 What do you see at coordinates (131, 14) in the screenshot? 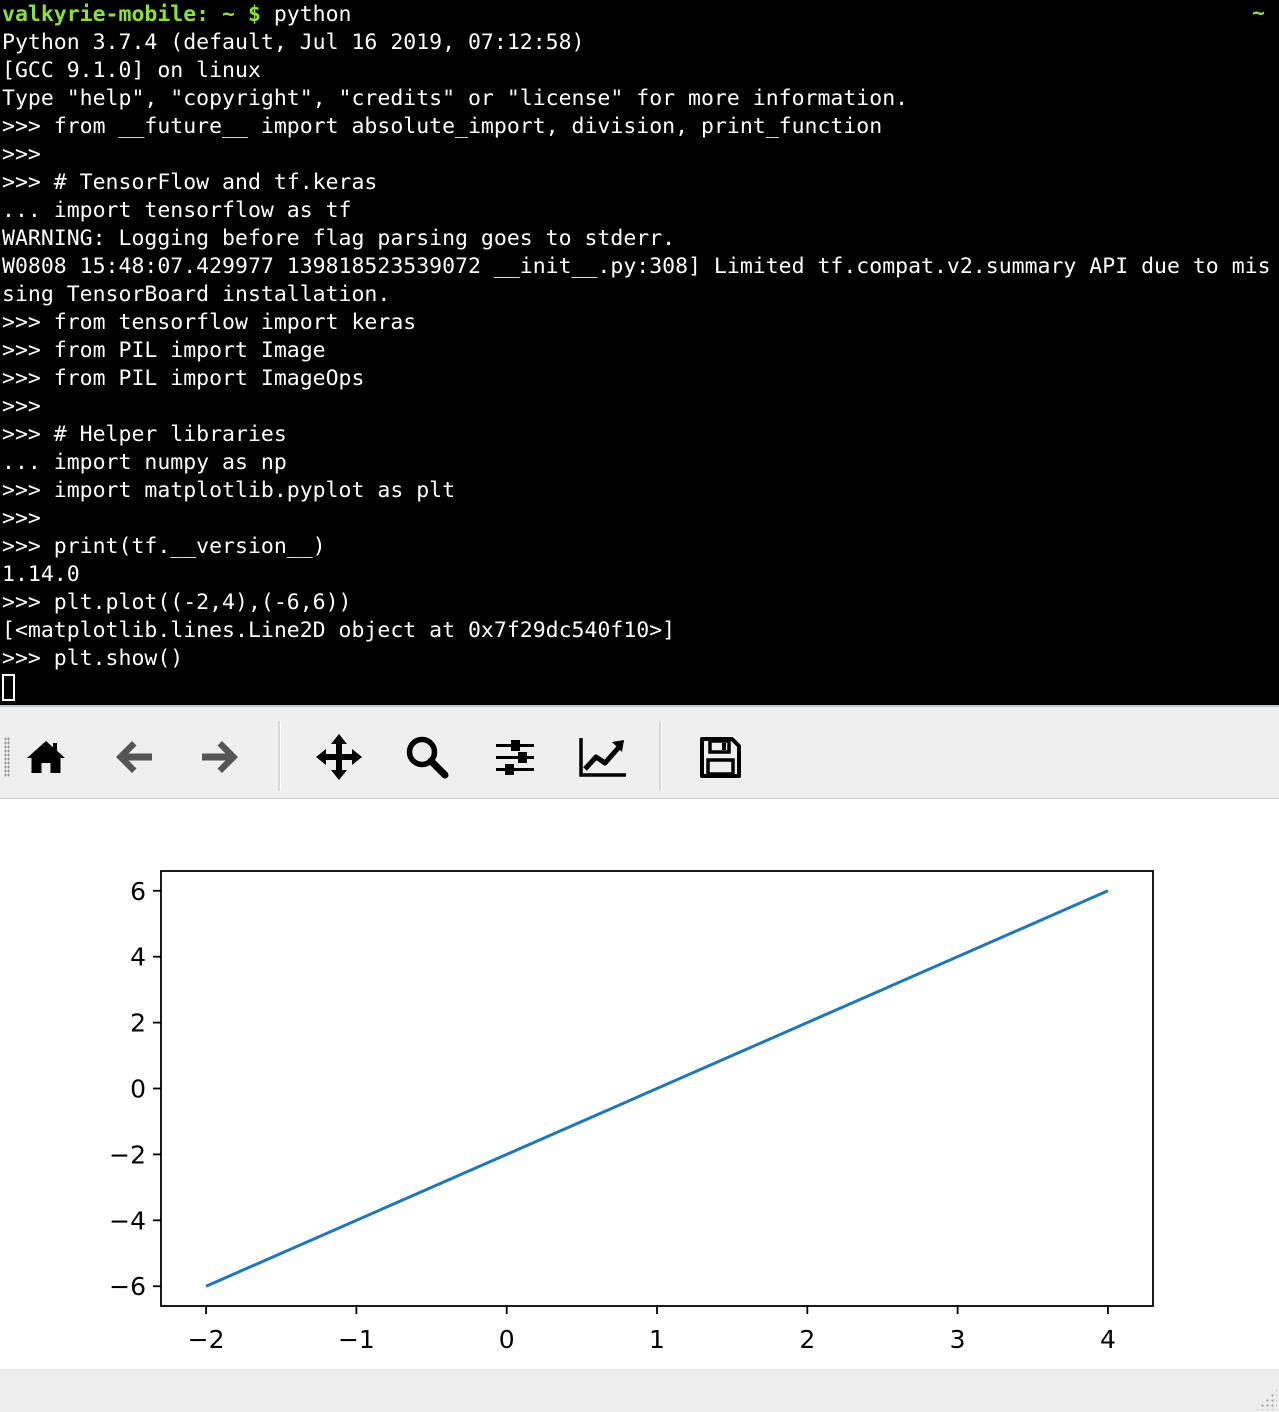
I see `prompt-host: valkyrie-mobile: ~ $` at bounding box center [131, 14].